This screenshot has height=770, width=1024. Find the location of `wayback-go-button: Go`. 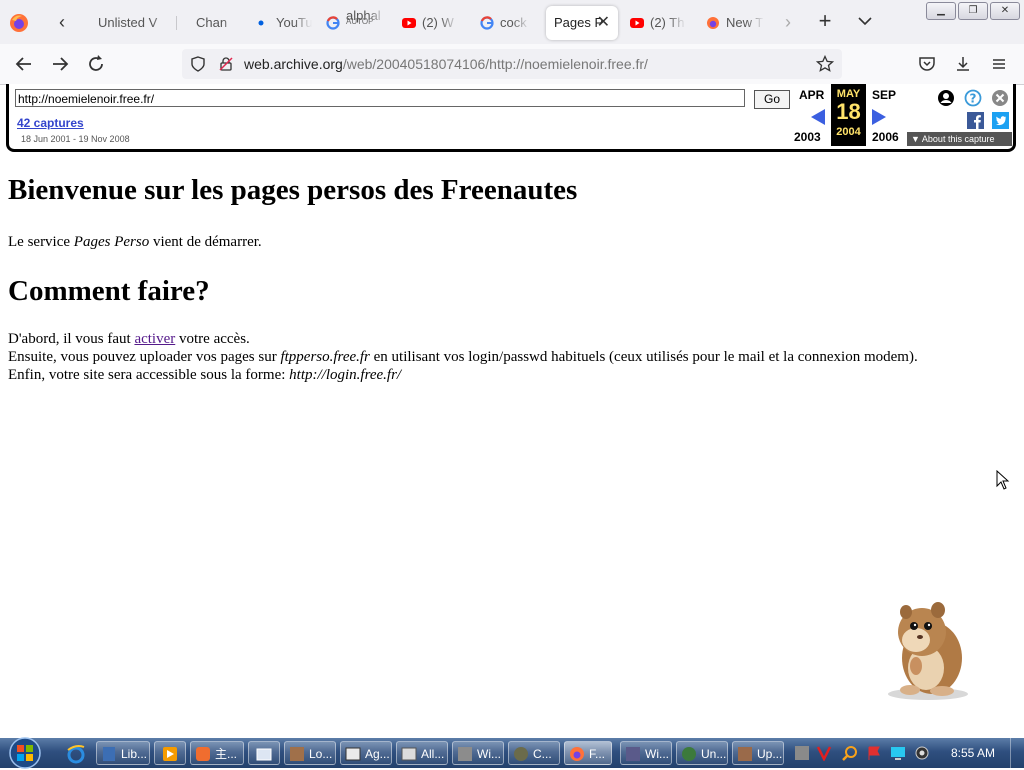

wayback-go-button: Go is located at coordinates (772, 99).